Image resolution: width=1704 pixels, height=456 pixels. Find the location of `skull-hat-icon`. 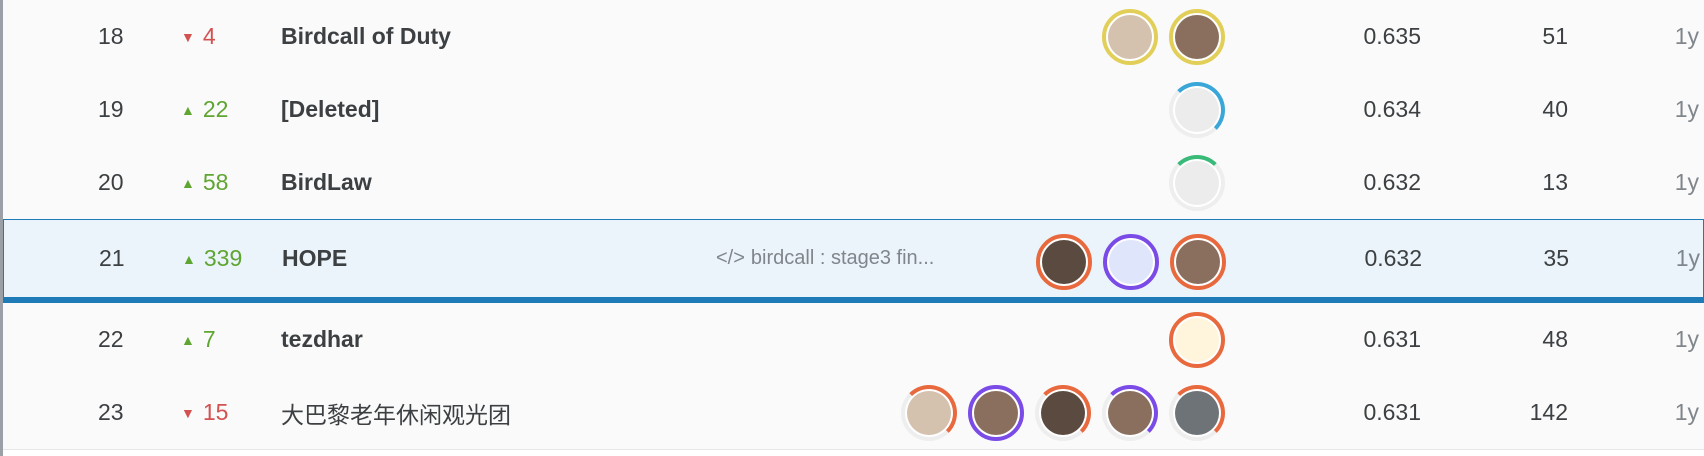

skull-hat-icon is located at coordinates (1197, 340).